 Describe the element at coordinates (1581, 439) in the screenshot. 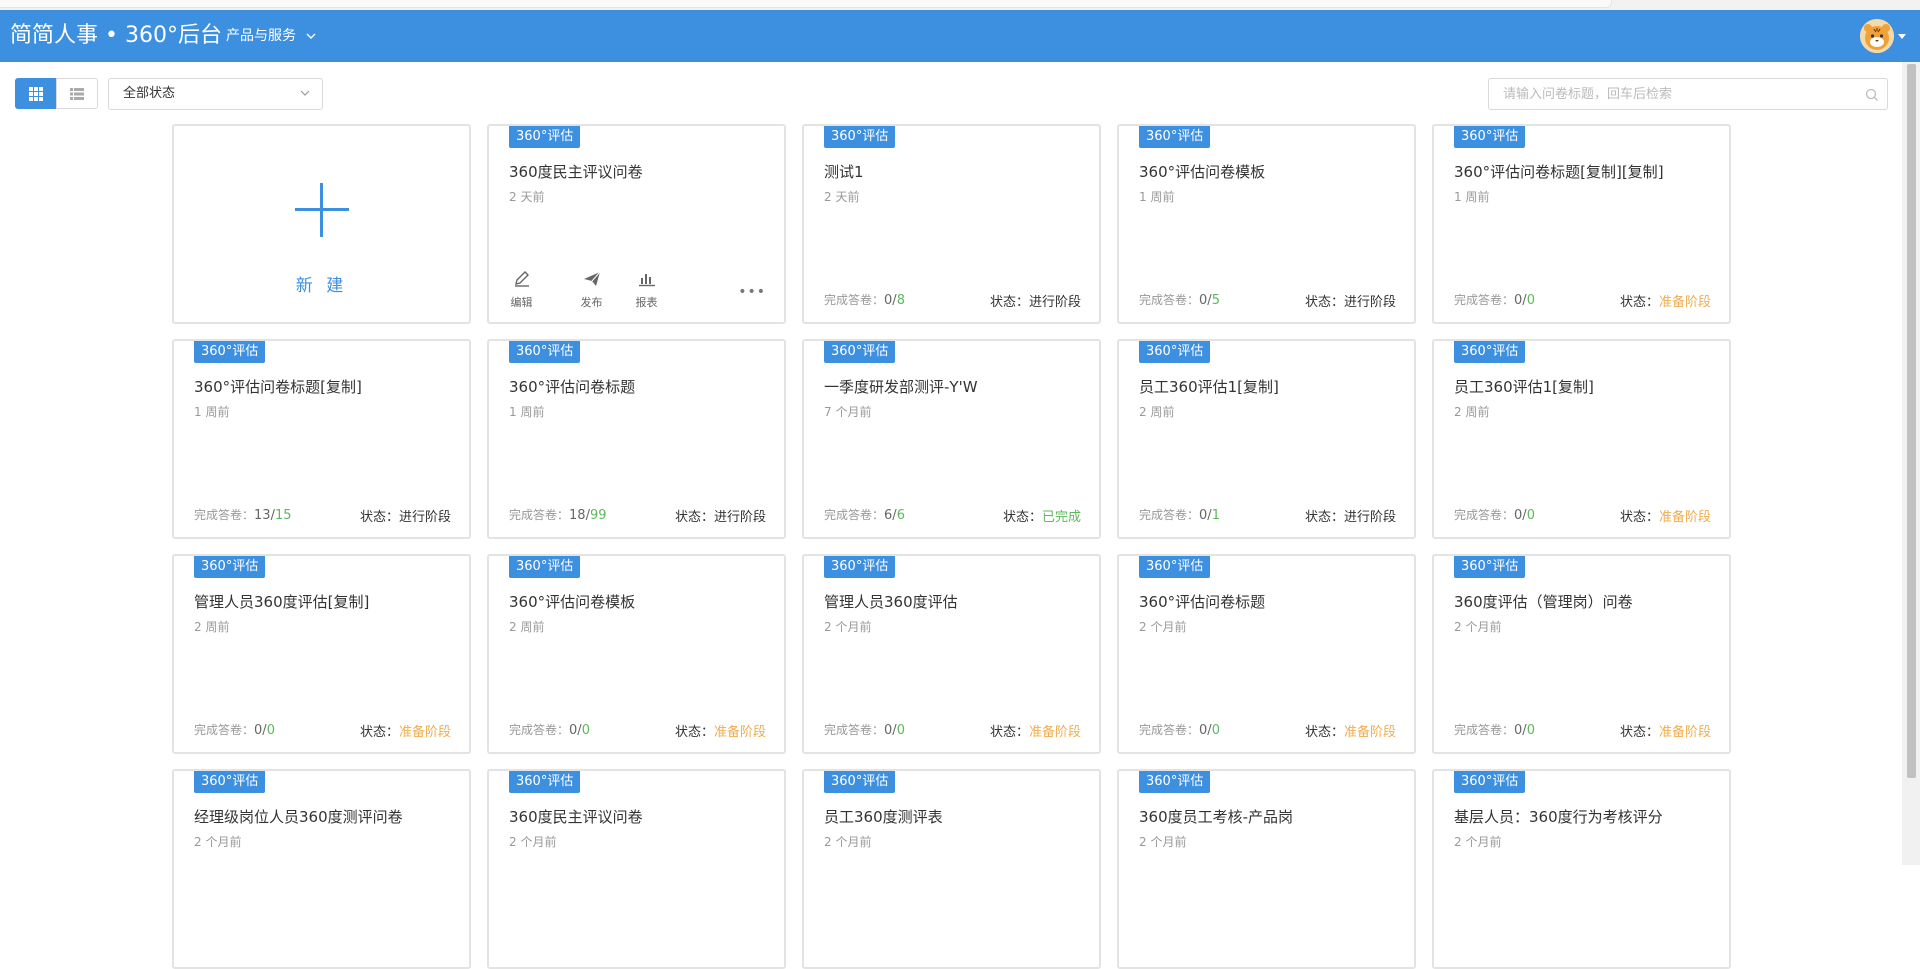

I see `survey-card: 360°评估 员工360评估1[复制] 2 周前 完成答卷：0/0 状态：准备阶段` at that location.